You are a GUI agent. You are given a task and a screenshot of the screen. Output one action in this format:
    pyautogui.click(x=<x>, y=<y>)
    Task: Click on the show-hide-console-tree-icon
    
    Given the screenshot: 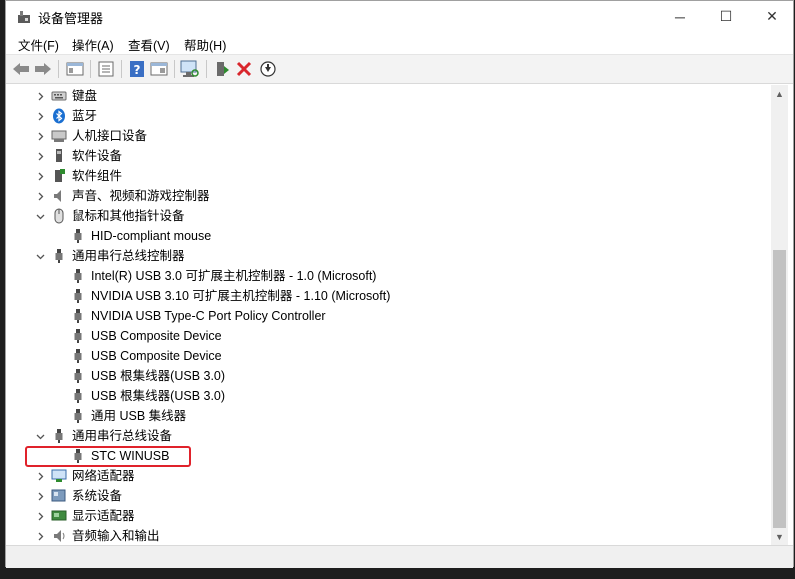 What is the action you would take?
    pyautogui.click(x=75, y=69)
    